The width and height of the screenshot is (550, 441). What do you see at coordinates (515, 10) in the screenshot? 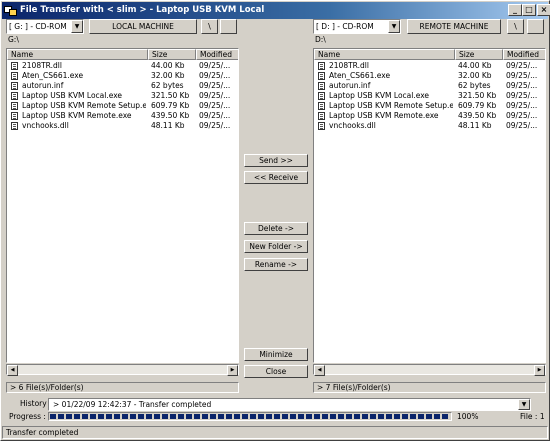
I see `minimize-window-button: _` at bounding box center [515, 10].